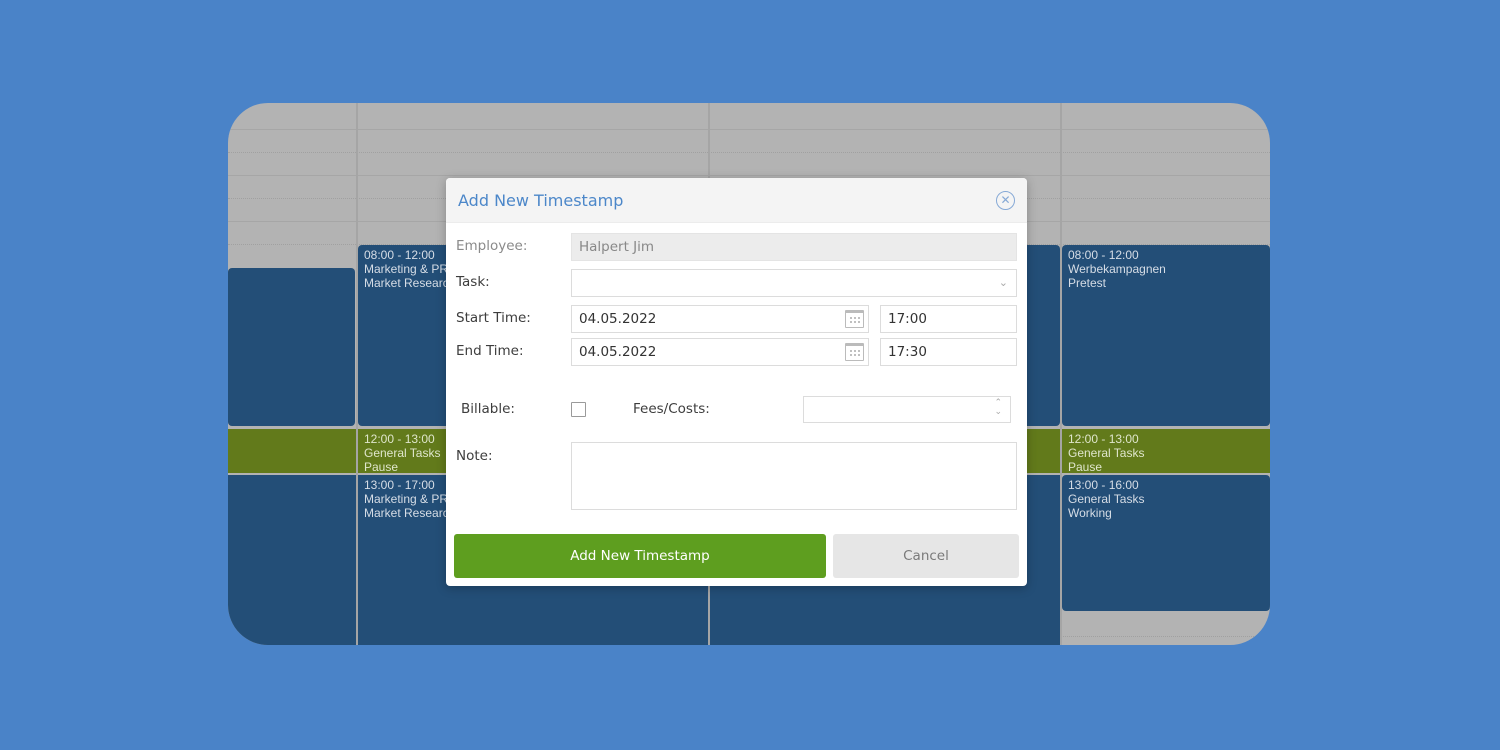 The height and width of the screenshot is (750, 1500). Describe the element at coordinates (618, 352) in the screenshot. I see `end-date-value: 04.05.2022` at that location.